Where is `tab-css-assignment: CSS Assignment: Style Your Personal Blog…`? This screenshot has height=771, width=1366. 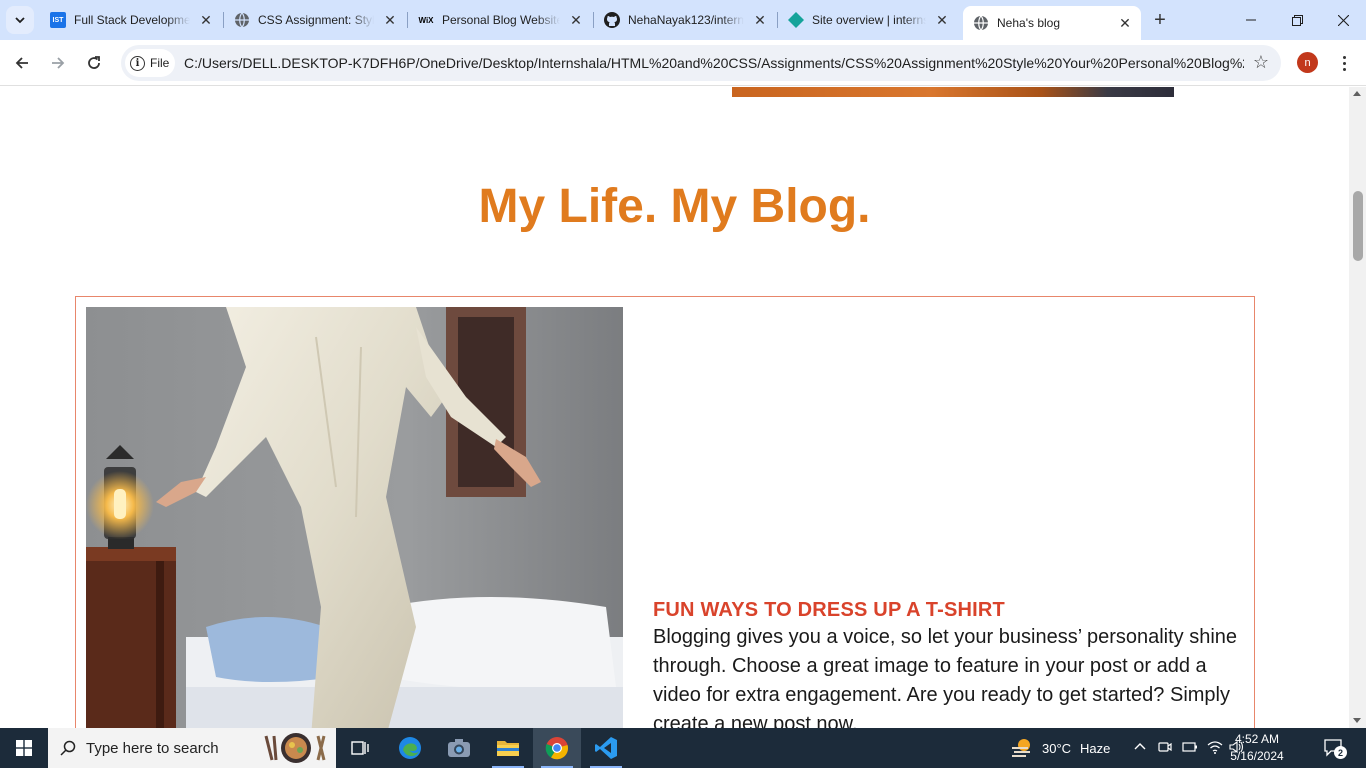
tab-css-assignment: CSS Assignment: Style Your Personal Blog… is located at coordinates (315, 20).